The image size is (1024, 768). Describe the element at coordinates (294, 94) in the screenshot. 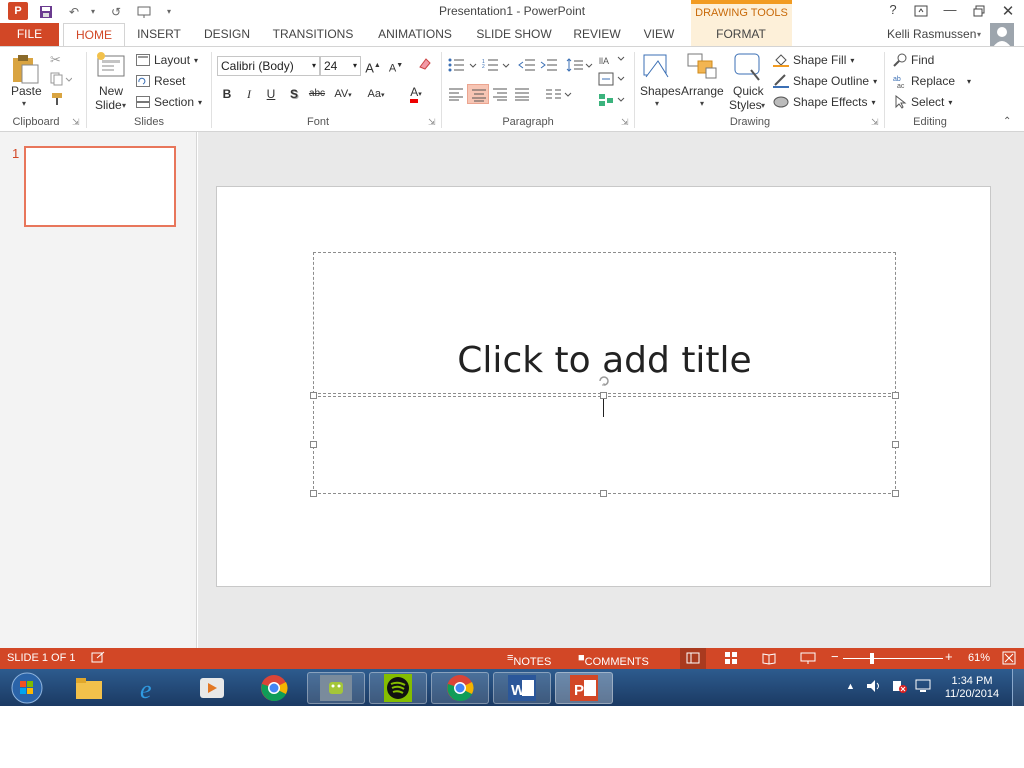

I see `shadow-button: S` at that location.